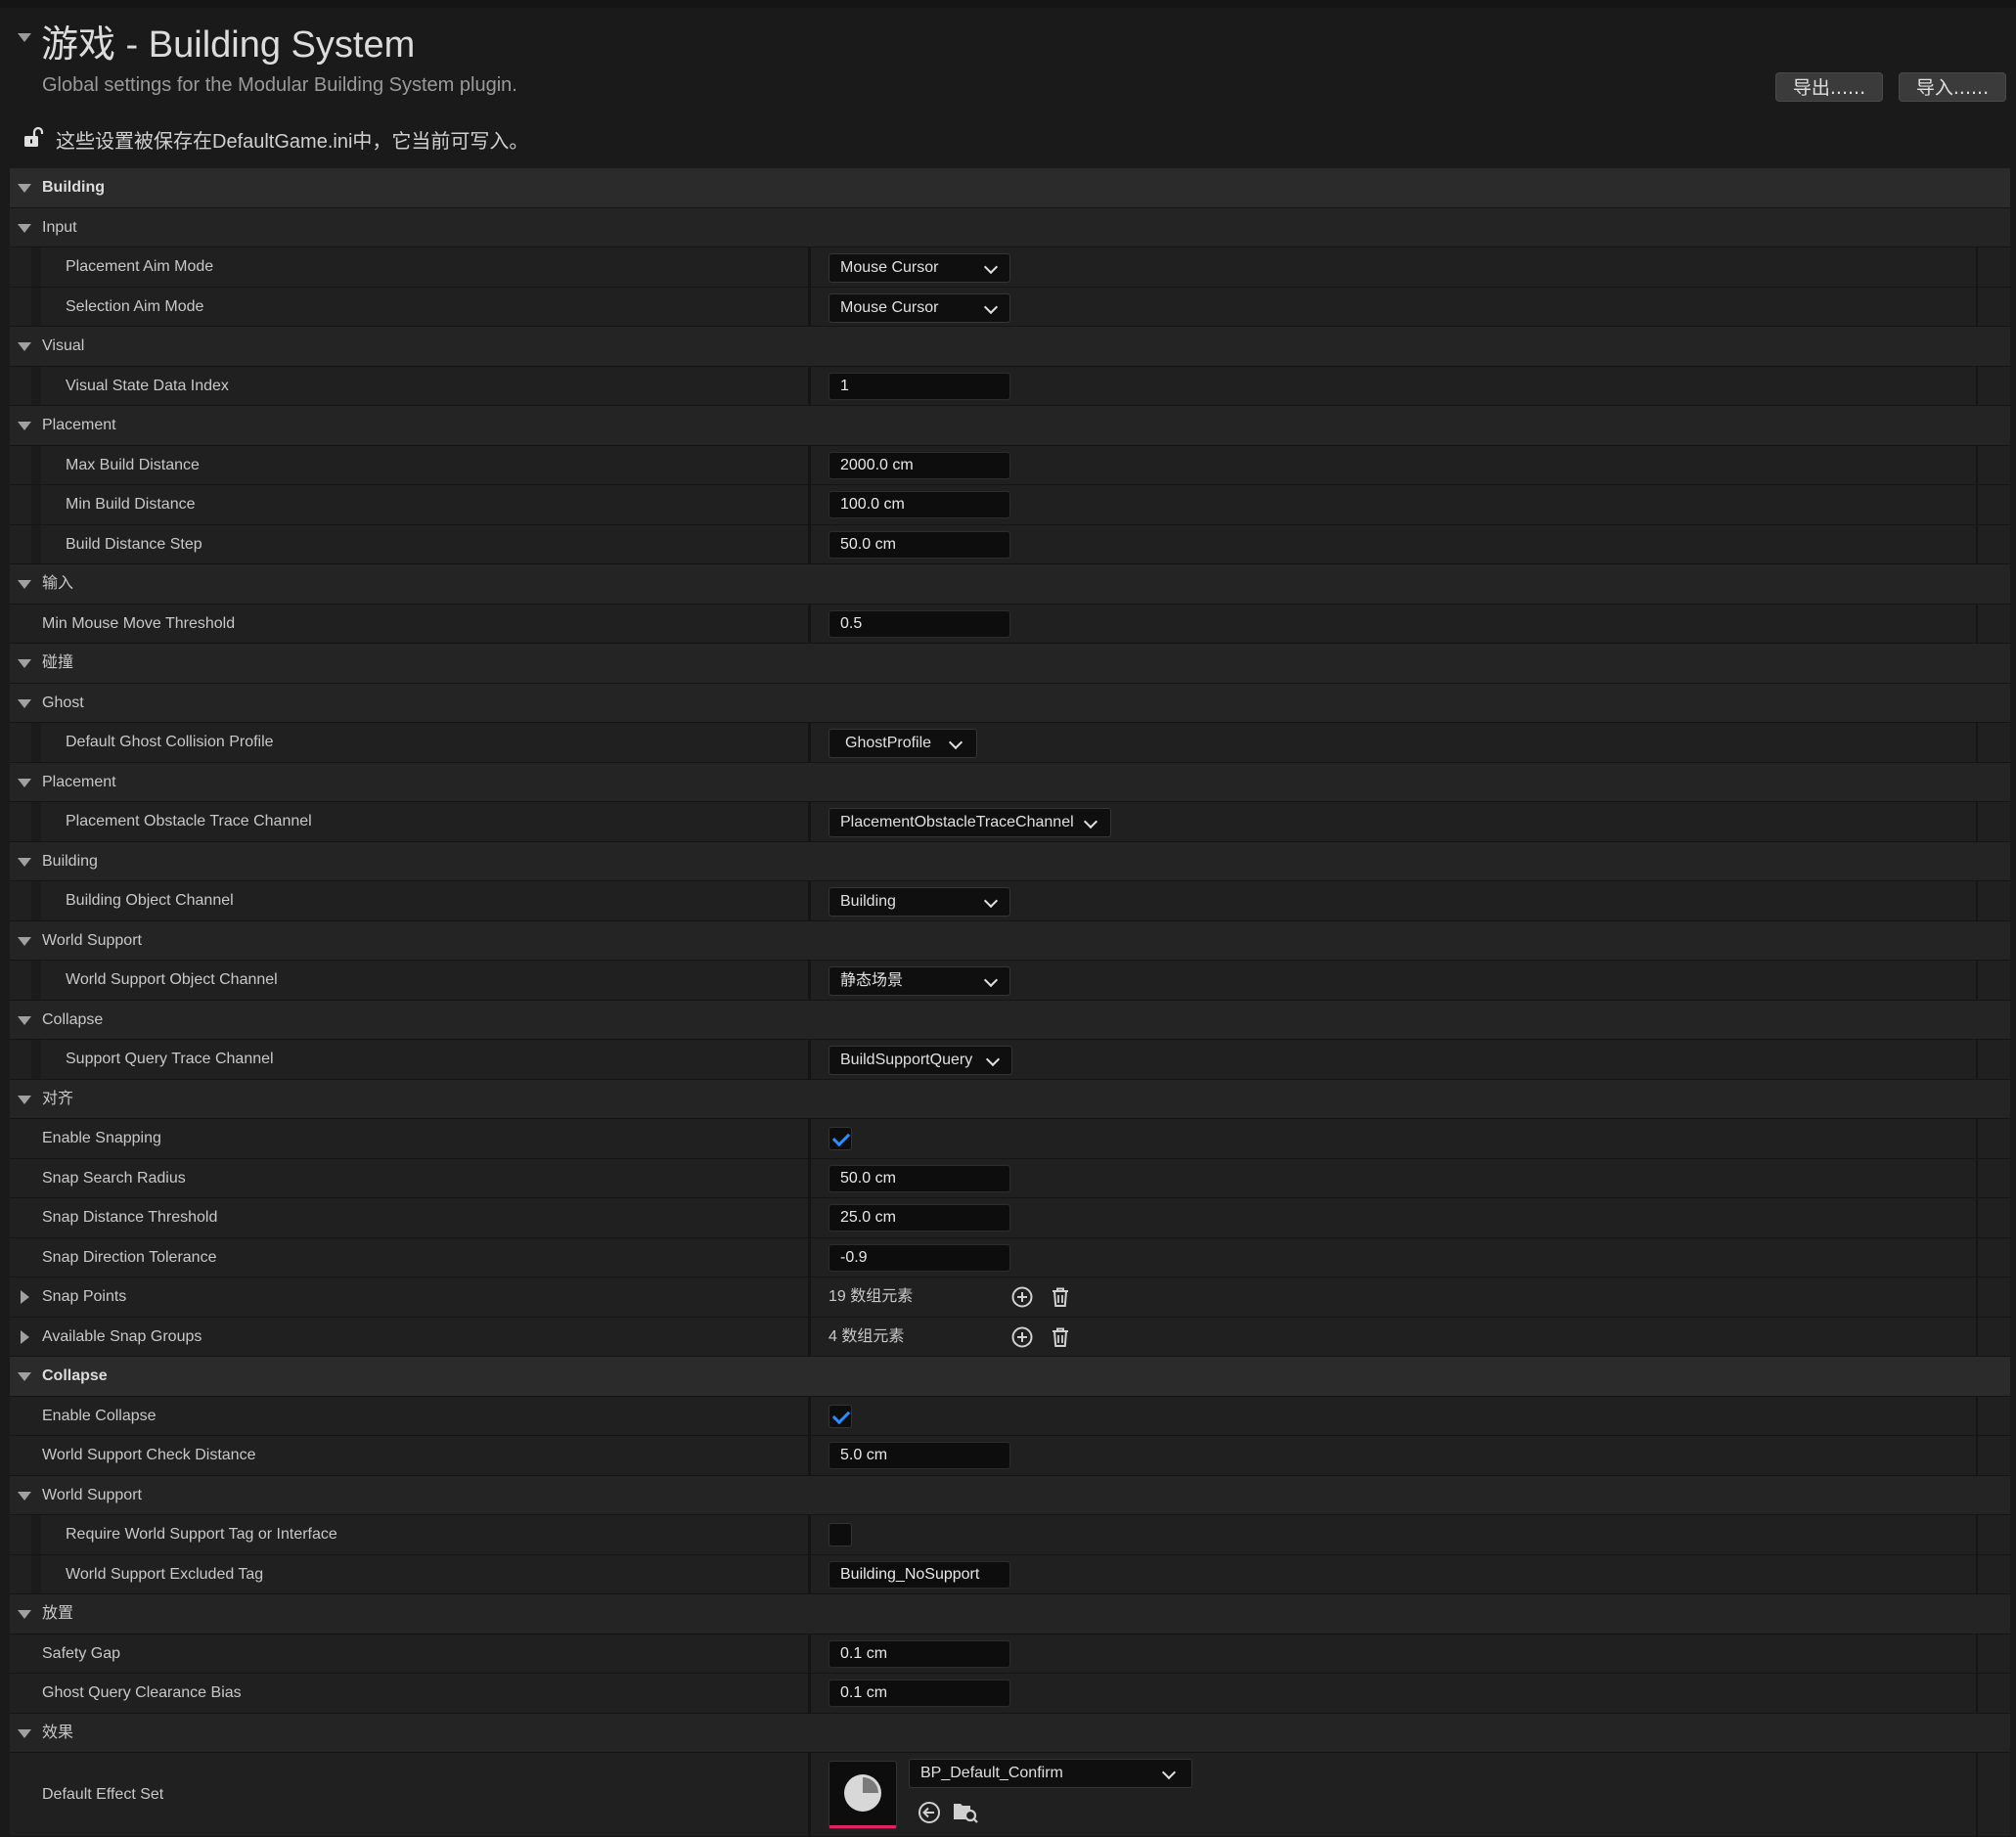  I want to click on subcategory-label: Collapse, so click(73, 1019).